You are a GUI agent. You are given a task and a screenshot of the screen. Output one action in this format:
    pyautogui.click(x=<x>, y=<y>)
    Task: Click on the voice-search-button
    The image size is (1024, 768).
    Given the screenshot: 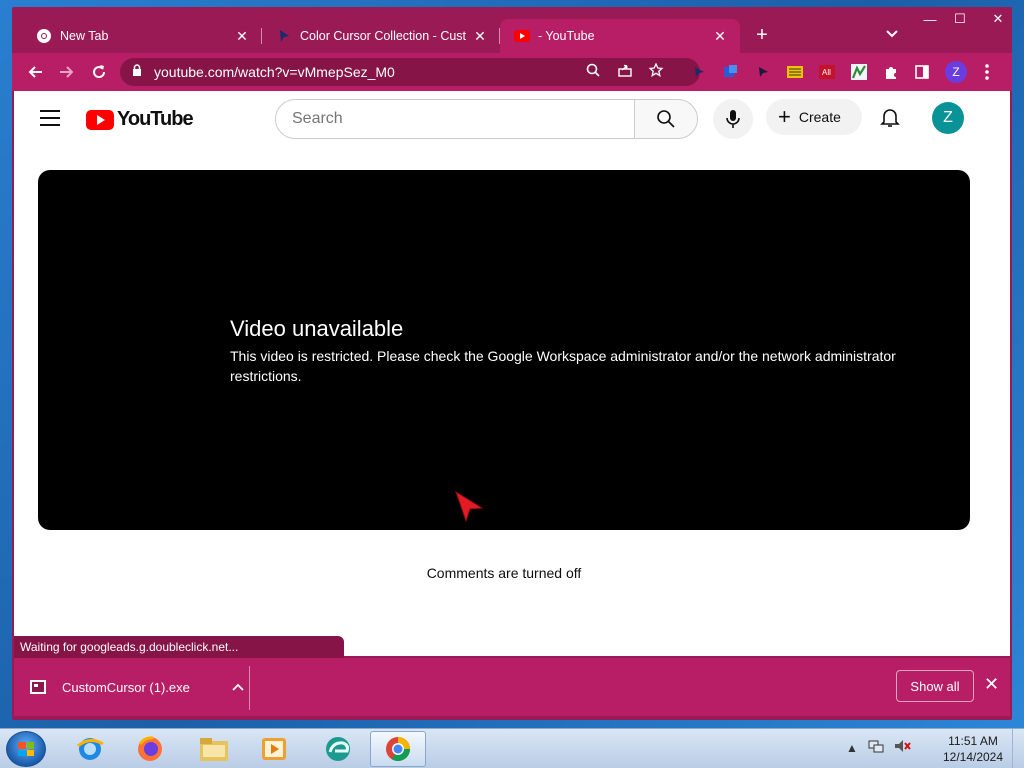 What is the action you would take?
    pyautogui.click(x=733, y=119)
    